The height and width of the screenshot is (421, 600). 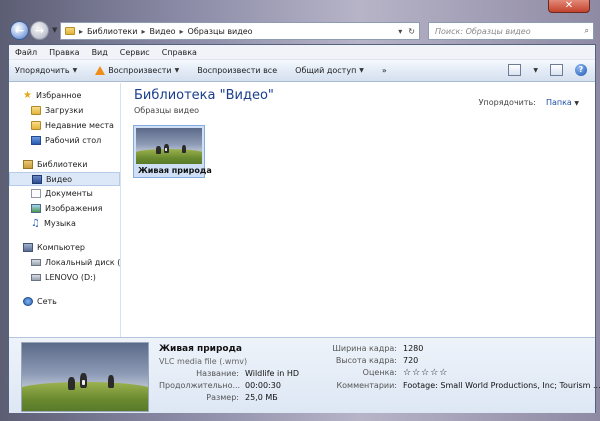 What do you see at coordinates (70, 277) in the screenshot?
I see `nav-label: LENOVO (D:)` at bounding box center [70, 277].